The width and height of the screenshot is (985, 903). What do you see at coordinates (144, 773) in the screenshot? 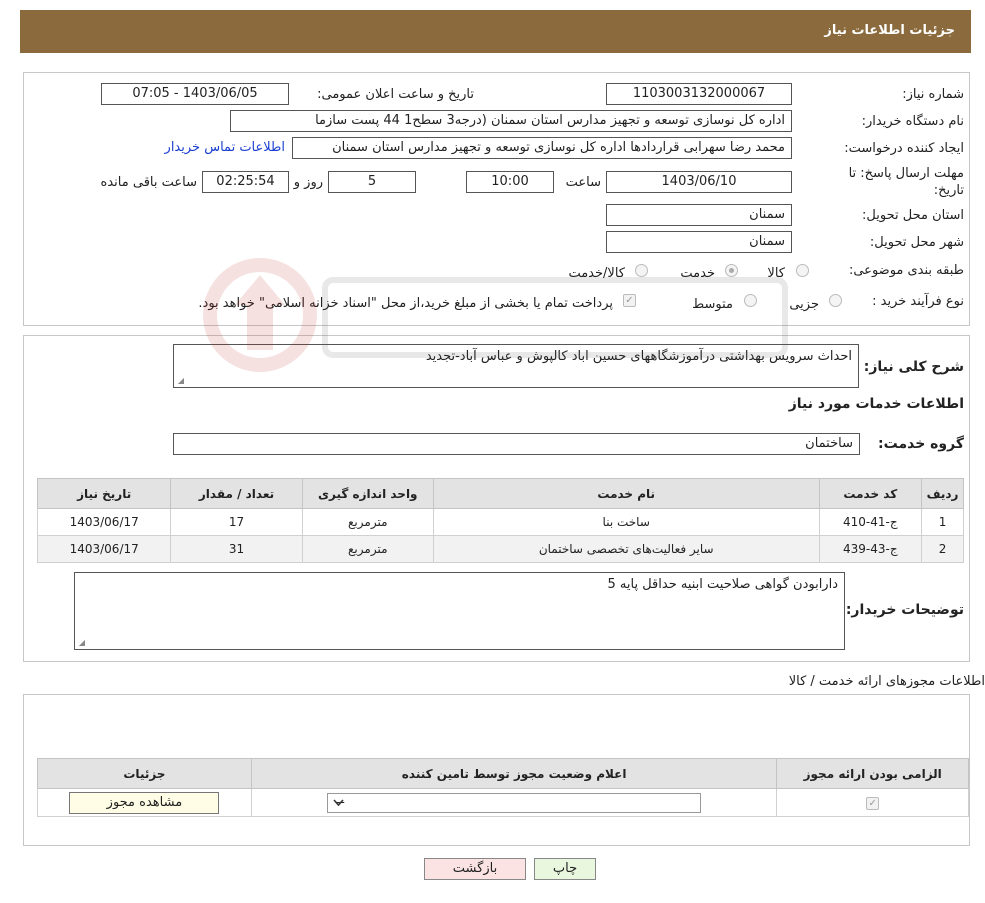
I see `col-permit-details: جزئیات` at bounding box center [144, 773].